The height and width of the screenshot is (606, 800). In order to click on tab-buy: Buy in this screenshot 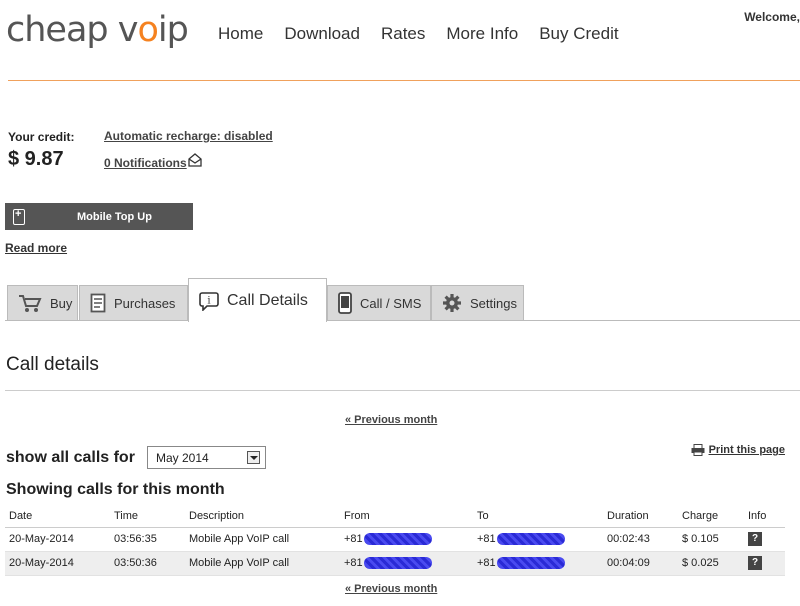, I will do `click(42, 302)`.